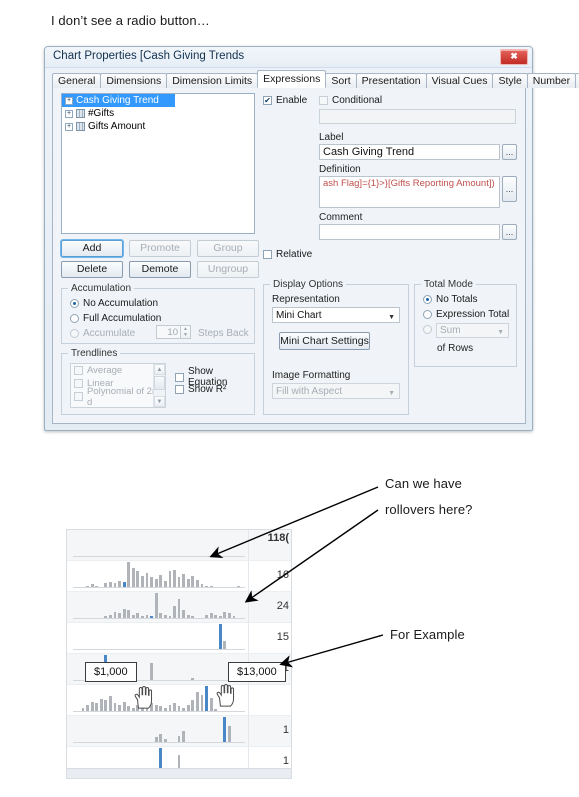 Image resolution: width=579 pixels, height=797 pixels. Describe the element at coordinates (121, 303) in the screenshot. I see `radio-label: No Accumulation` at that location.